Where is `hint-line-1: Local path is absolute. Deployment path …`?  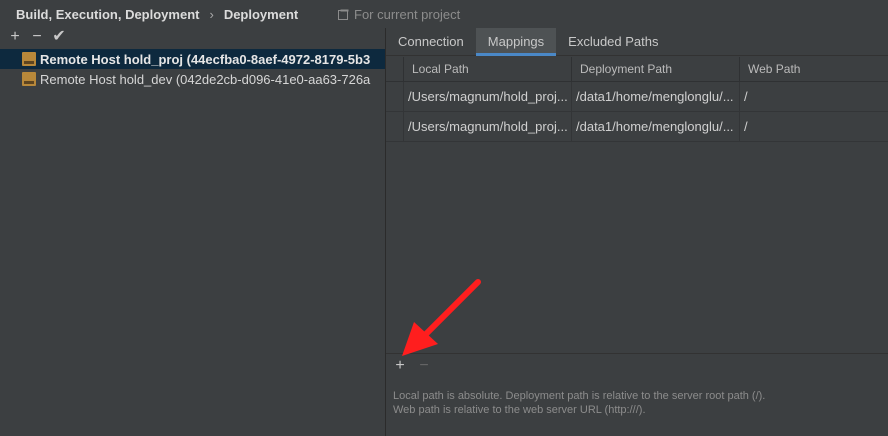
hint-line-1: Local path is absolute. Deployment path … is located at coordinates (579, 396).